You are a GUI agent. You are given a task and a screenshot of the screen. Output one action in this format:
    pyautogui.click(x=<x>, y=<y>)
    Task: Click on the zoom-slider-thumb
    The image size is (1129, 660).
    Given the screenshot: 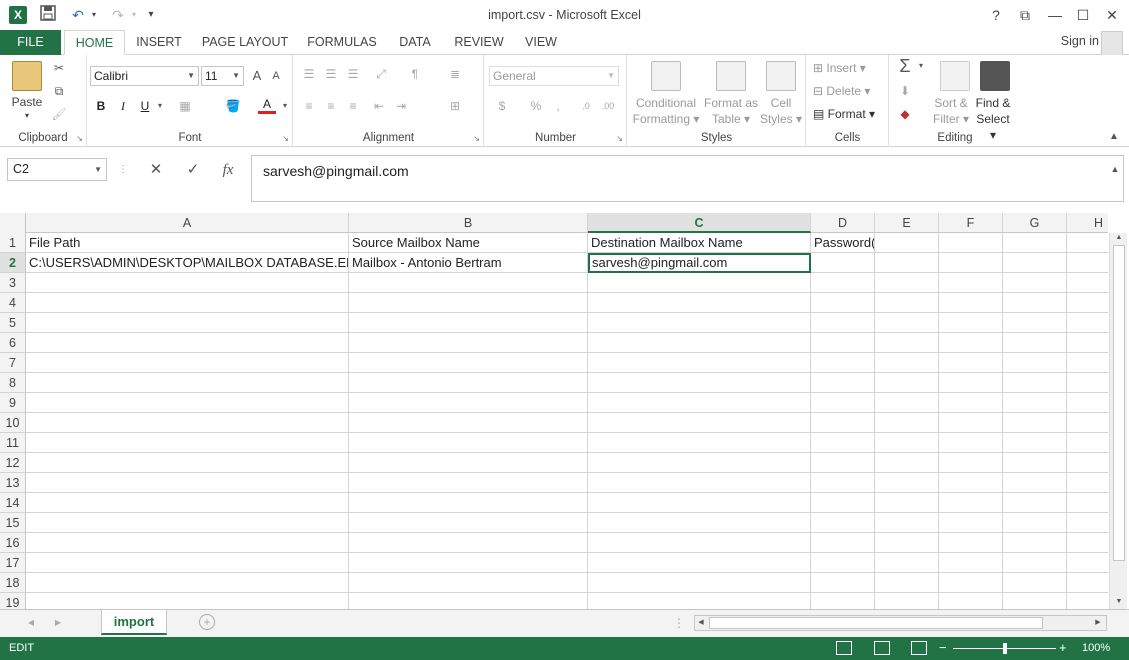 What is the action you would take?
    pyautogui.click(x=1005, y=648)
    